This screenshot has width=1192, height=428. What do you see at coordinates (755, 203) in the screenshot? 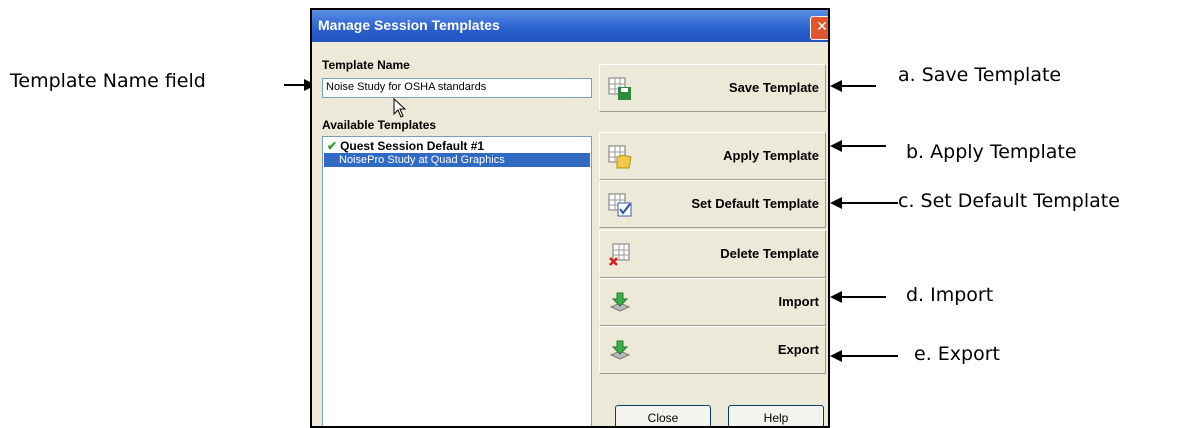
I see `set-default-template-label: Set Default Template` at bounding box center [755, 203].